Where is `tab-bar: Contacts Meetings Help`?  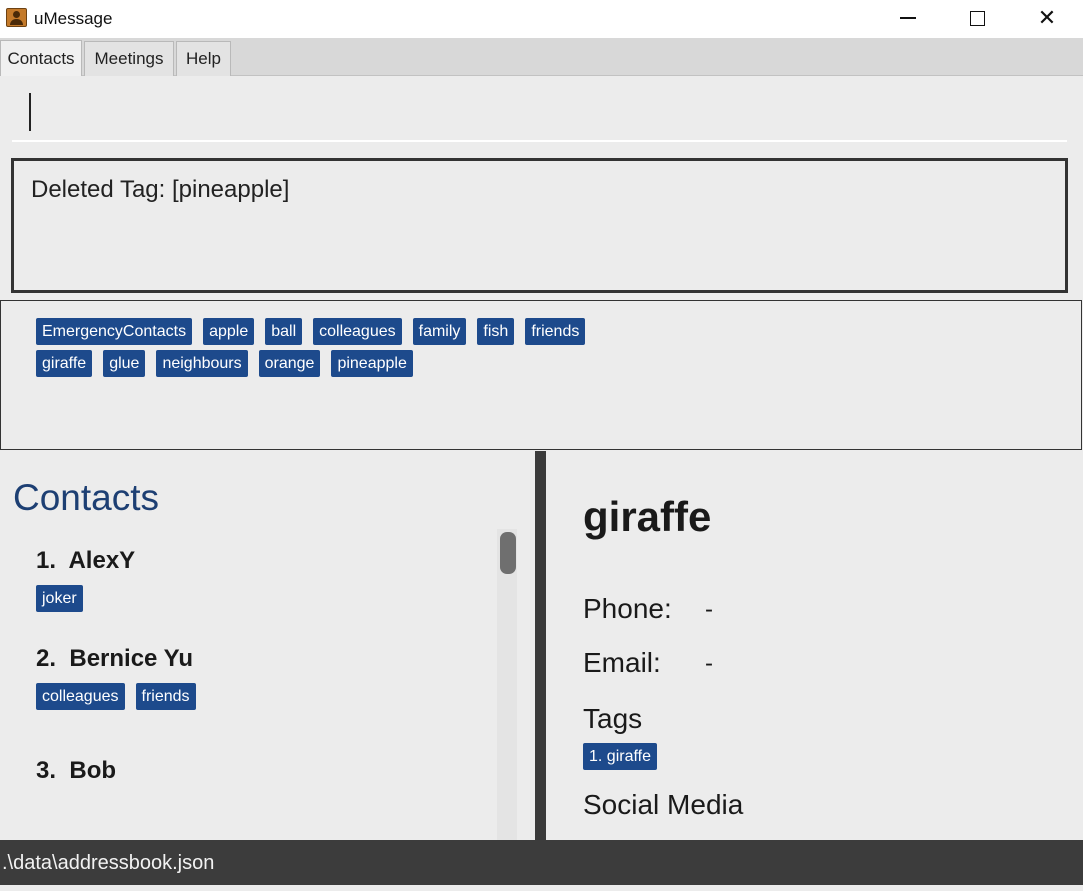
tab-bar: Contacts Meetings Help is located at coordinates (541, 57).